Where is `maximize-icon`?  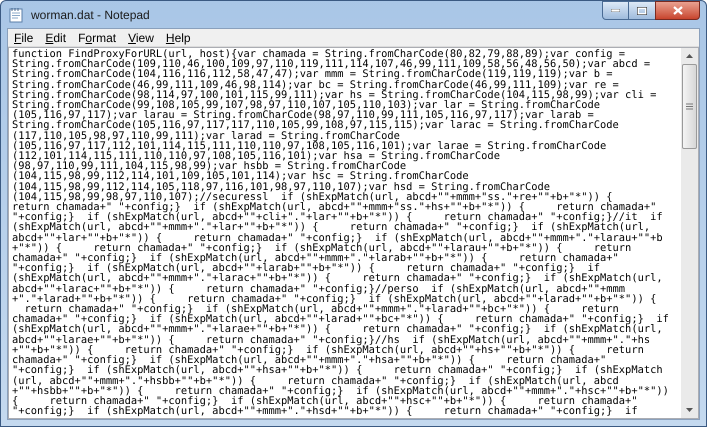 maximize-icon is located at coordinates (642, 10).